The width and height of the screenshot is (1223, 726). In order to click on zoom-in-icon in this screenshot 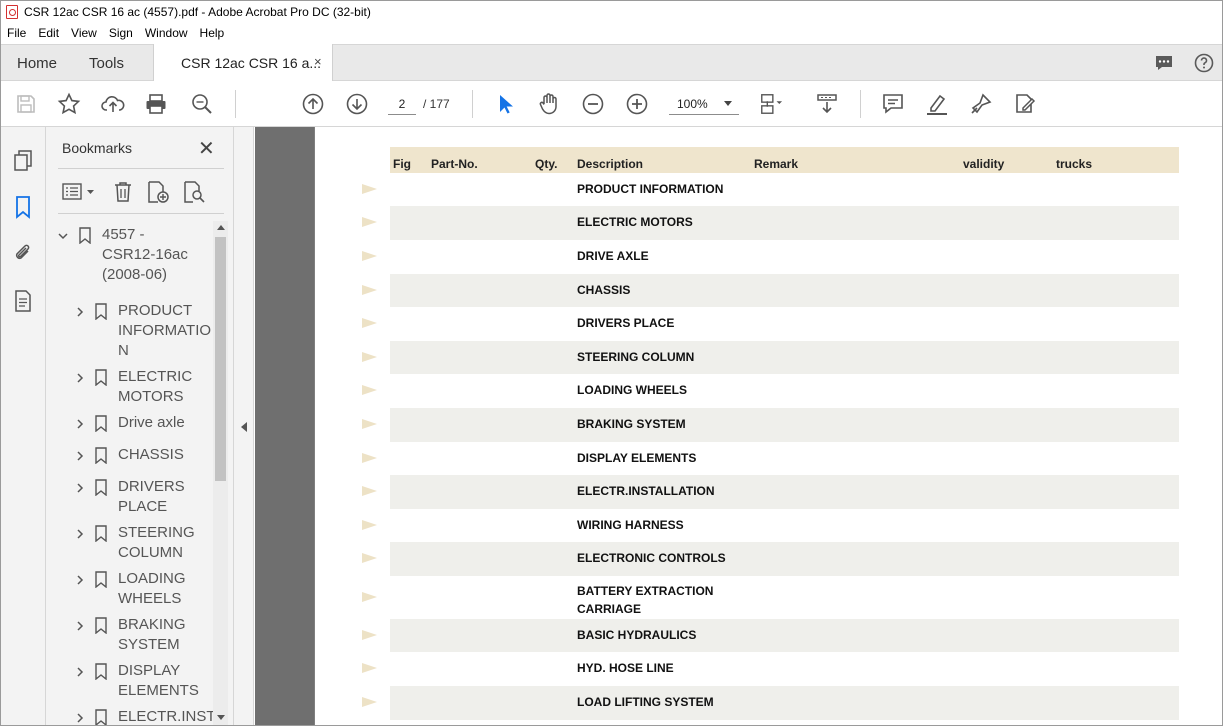, I will do `click(637, 104)`.